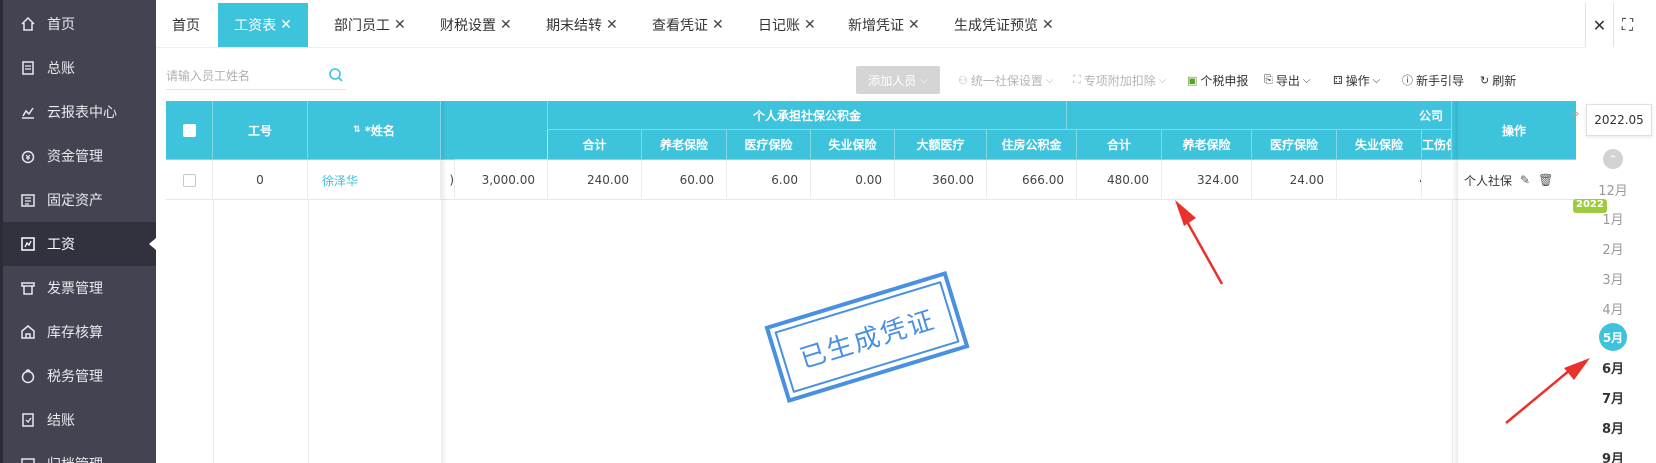 The image size is (1656, 463). Describe the element at coordinates (260, 180) in the screenshot. I see `cell-text: 0` at that location.